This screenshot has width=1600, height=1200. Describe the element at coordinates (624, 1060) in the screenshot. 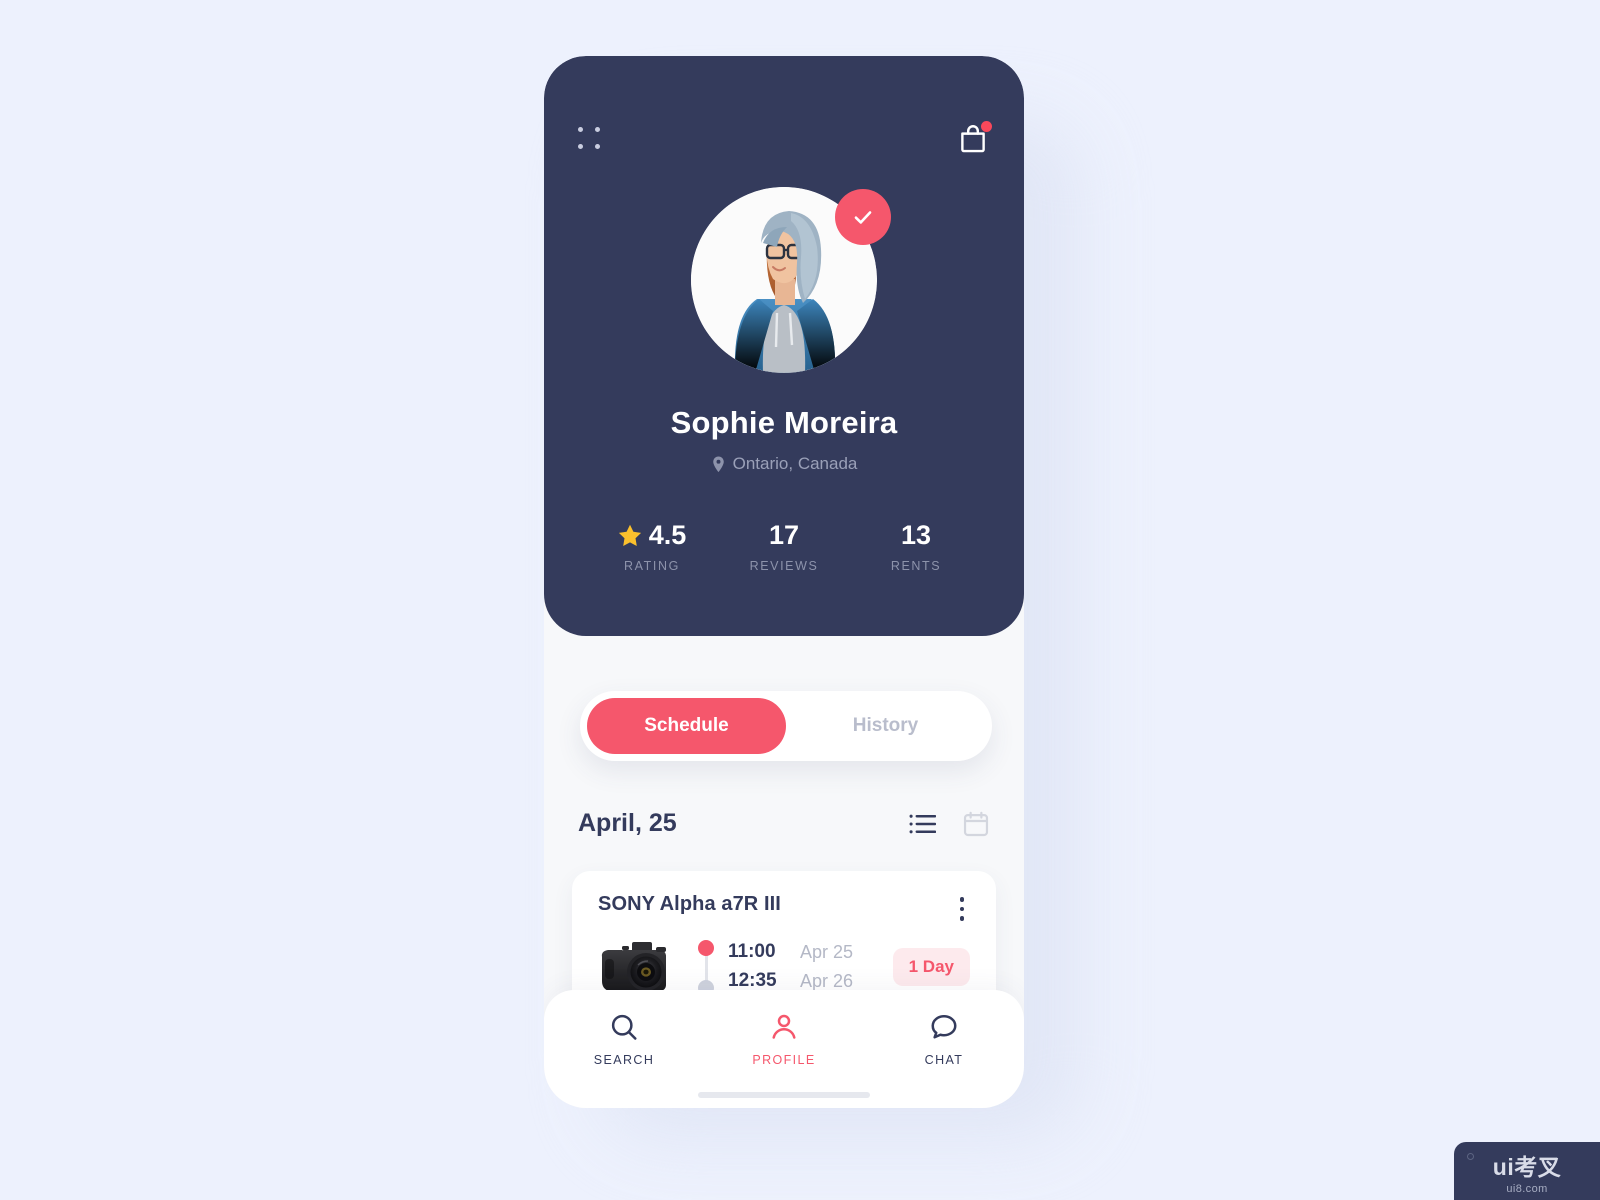

I see `nav-label-search: SEARCH` at that location.